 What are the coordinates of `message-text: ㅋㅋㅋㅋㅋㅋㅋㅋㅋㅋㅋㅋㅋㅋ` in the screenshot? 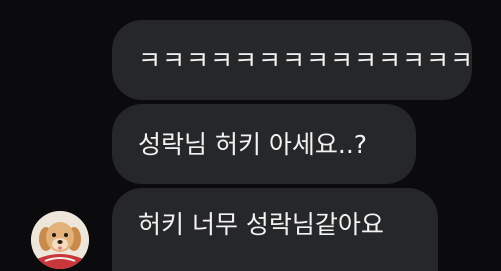 It's located at (306, 60).